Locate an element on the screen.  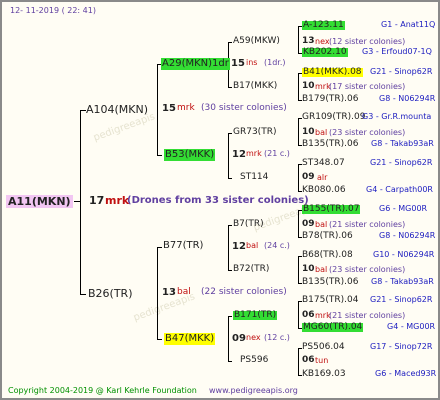
root-marking: mrk is located at coordinates (117, 200).